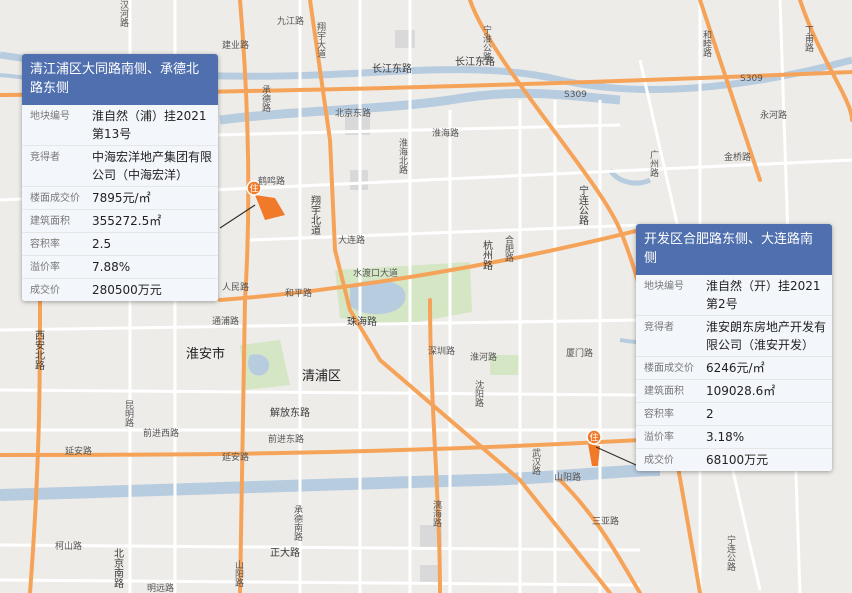 This screenshot has width=852, height=593. I want to click on road-label: 和平路, so click(298, 293).